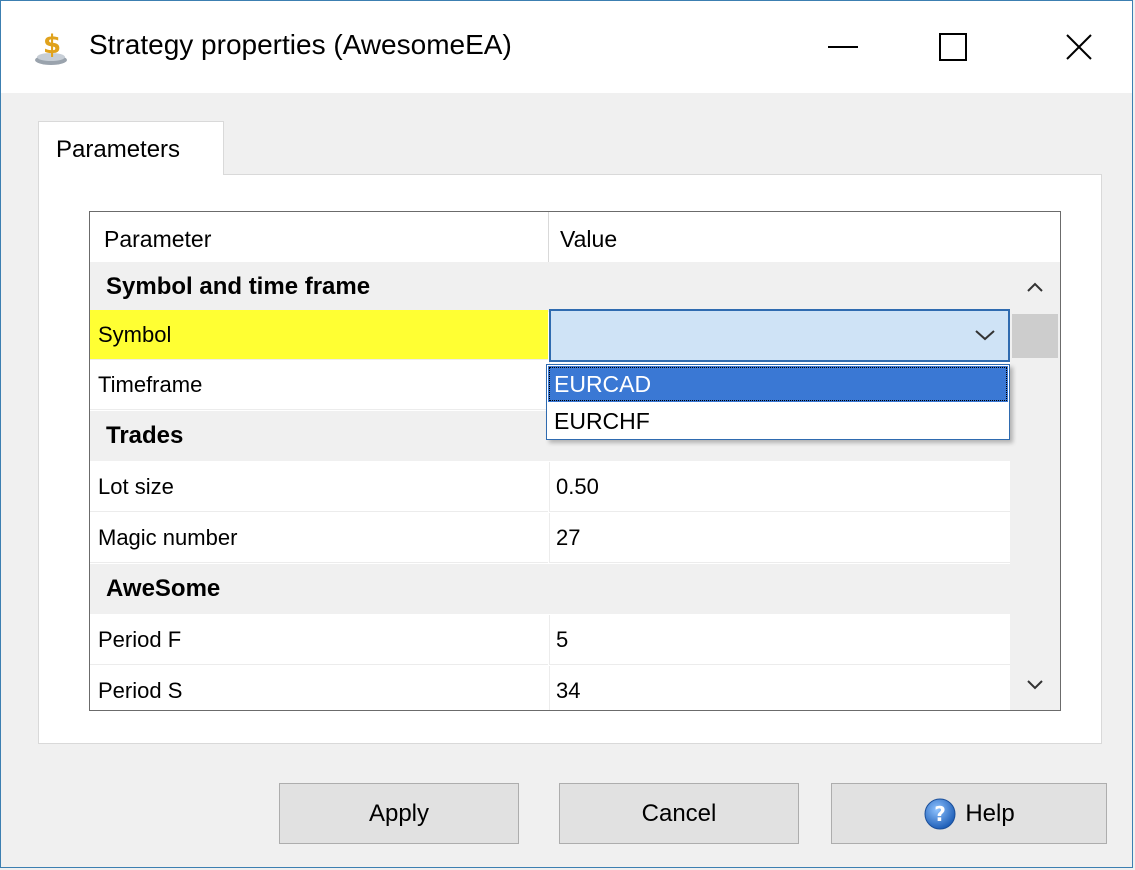  Describe the element at coordinates (548, 237) in the screenshot. I see `header-divider` at that location.